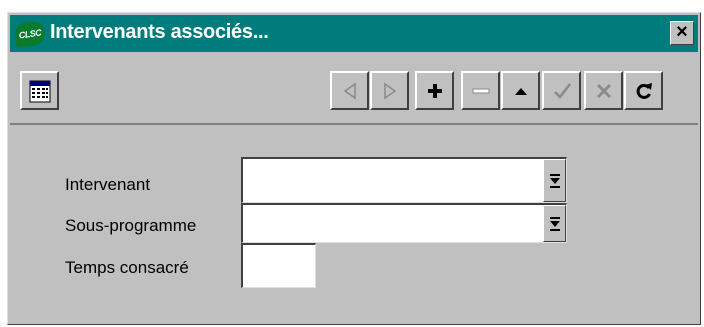  I want to click on move-up-button, so click(520, 90).